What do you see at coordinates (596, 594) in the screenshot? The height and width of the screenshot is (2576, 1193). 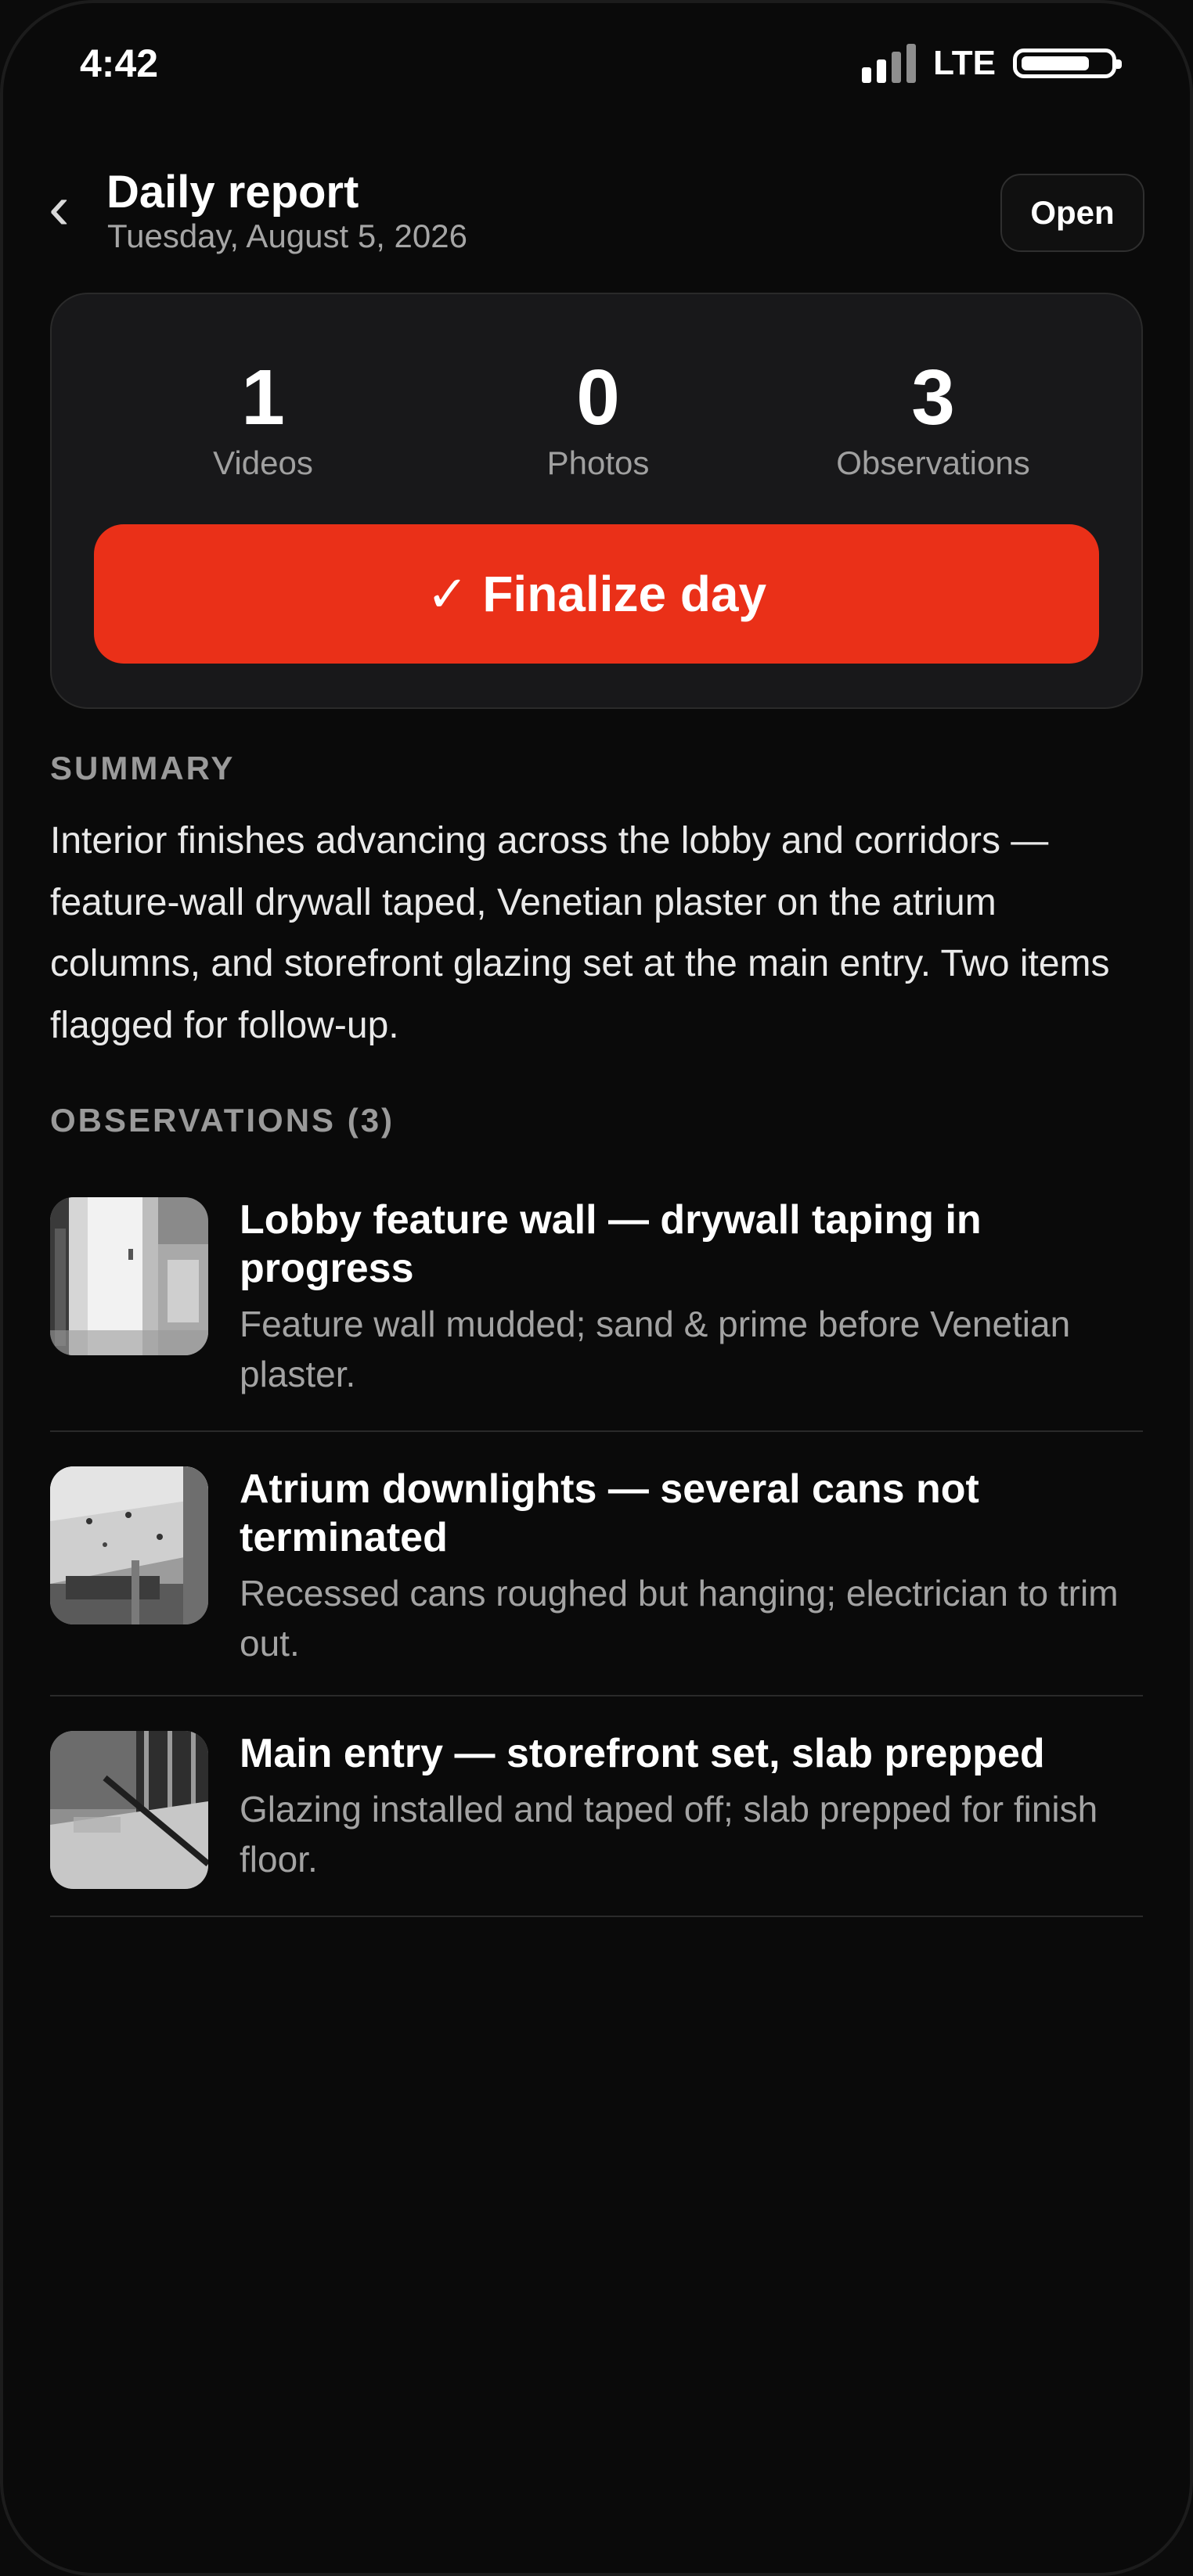 I see `finalize-day-button: ✓ Finalize day` at bounding box center [596, 594].